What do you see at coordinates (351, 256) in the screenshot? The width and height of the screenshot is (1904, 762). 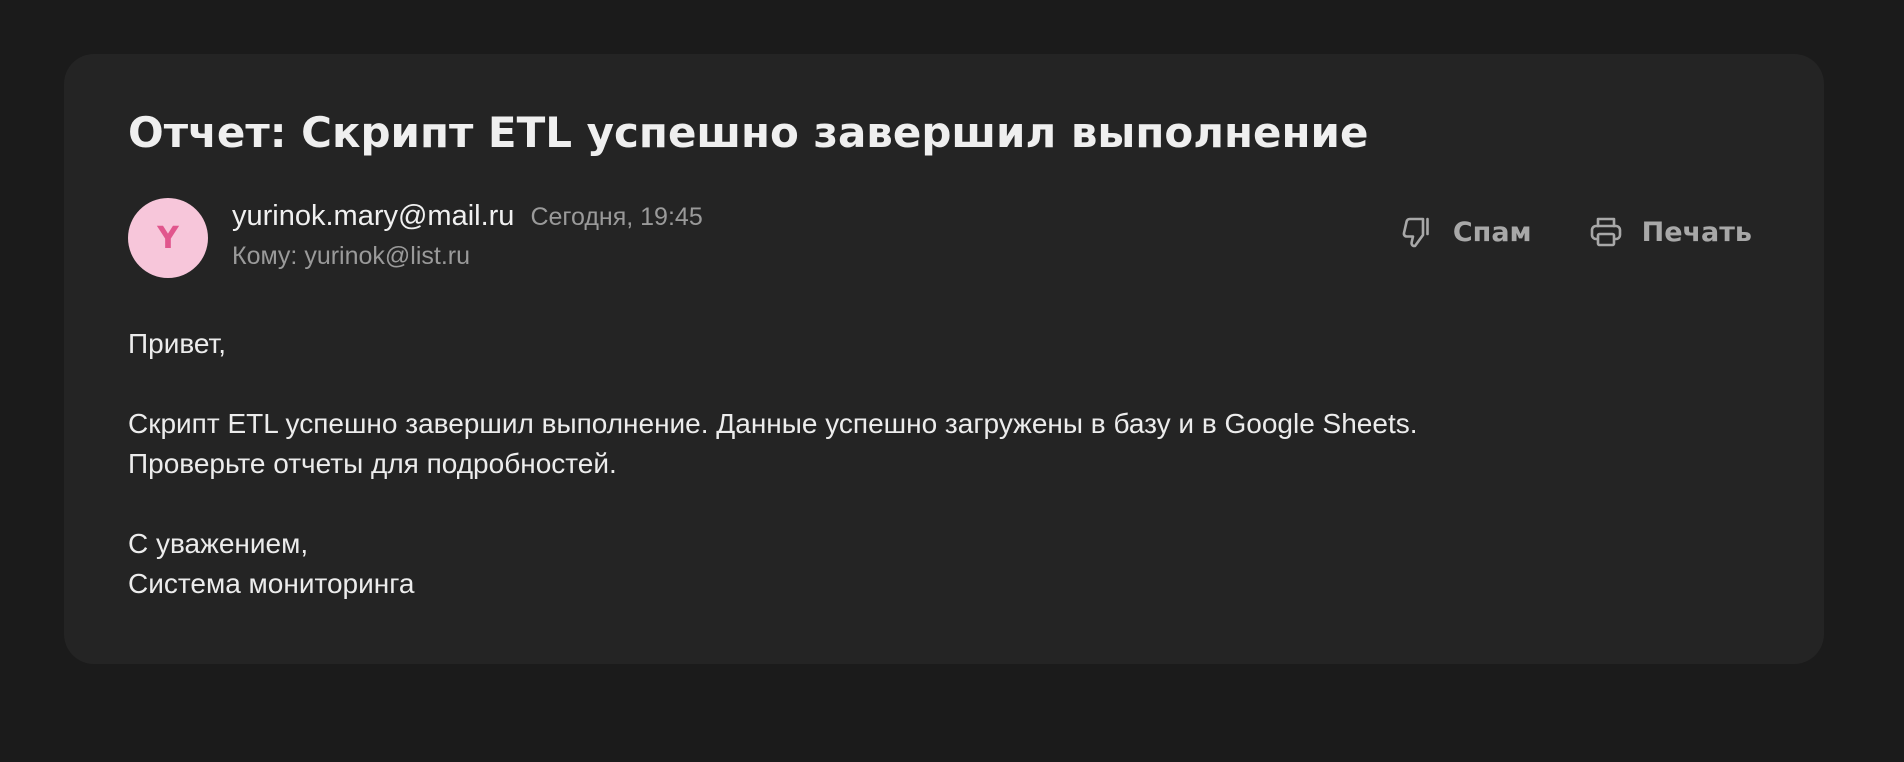 I see `recipient-line: Кому: yurinok@list.ru` at bounding box center [351, 256].